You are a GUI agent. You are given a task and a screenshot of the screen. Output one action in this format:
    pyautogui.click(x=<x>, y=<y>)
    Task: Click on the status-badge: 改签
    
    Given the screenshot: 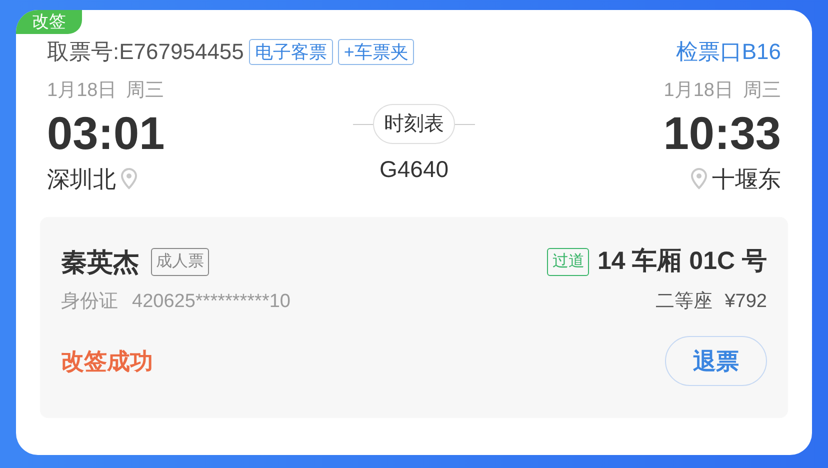 What is the action you would take?
    pyautogui.click(x=49, y=22)
    